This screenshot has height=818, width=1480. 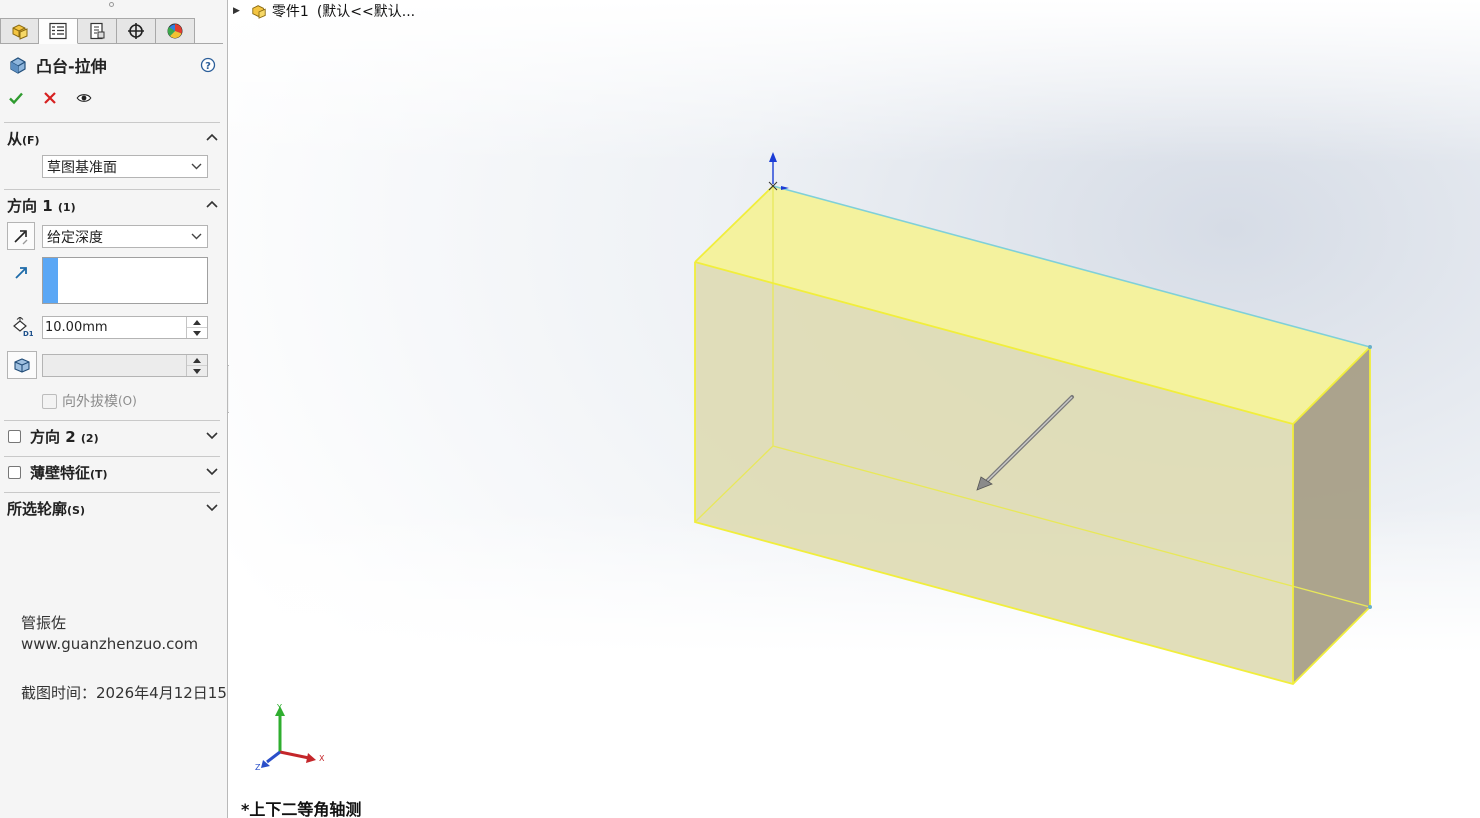 What do you see at coordinates (125, 166) in the screenshot?
I see `start-condition-select: 草图基准面` at bounding box center [125, 166].